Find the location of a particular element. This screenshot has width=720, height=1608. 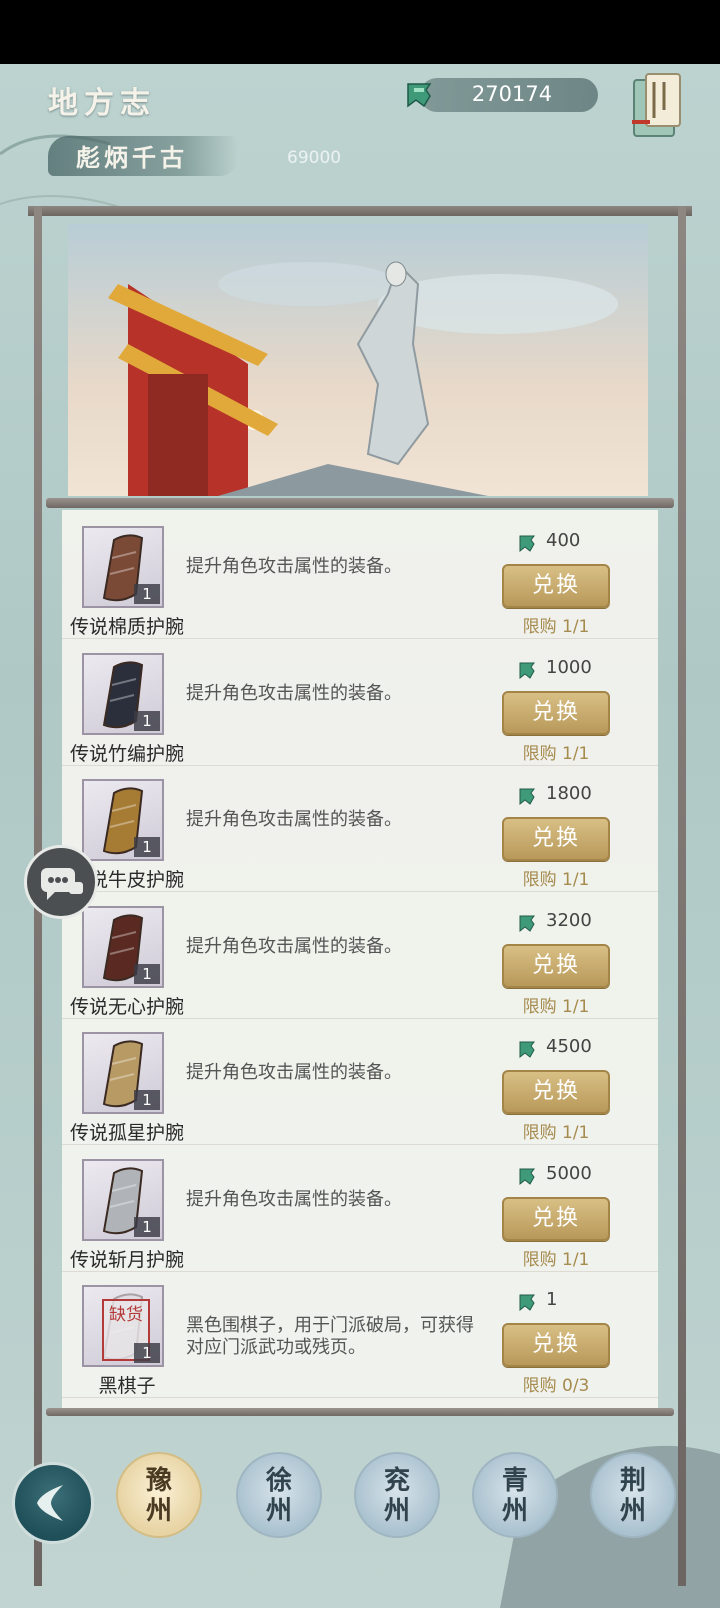

shopping-scroll-icon is located at coordinates (657, 106).